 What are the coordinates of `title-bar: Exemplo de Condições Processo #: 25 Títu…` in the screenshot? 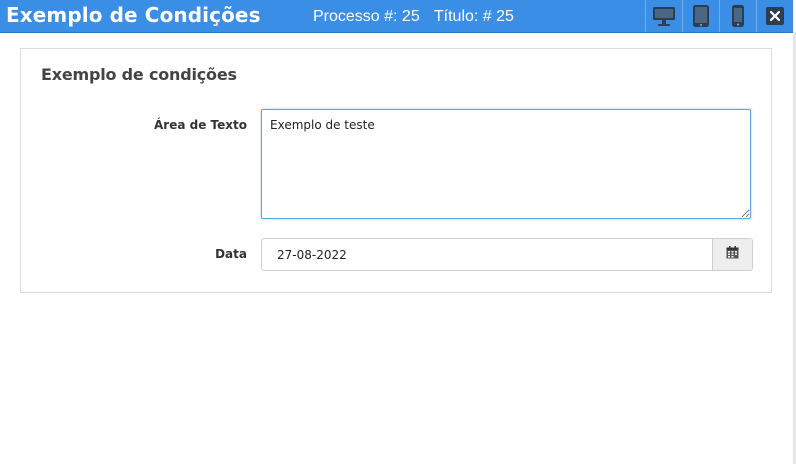 It's located at (396, 16).